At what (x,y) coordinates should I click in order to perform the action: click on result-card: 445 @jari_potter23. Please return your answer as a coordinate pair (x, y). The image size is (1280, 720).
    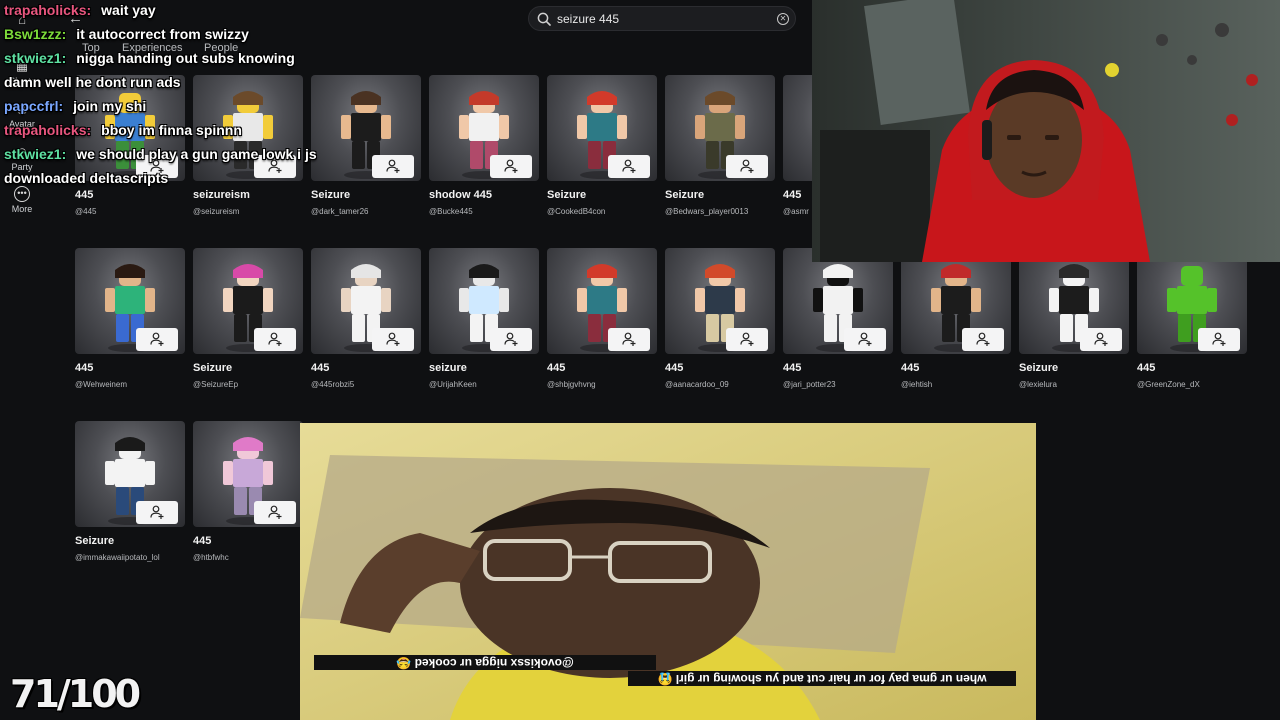
    Looking at the image, I should click on (838, 323).